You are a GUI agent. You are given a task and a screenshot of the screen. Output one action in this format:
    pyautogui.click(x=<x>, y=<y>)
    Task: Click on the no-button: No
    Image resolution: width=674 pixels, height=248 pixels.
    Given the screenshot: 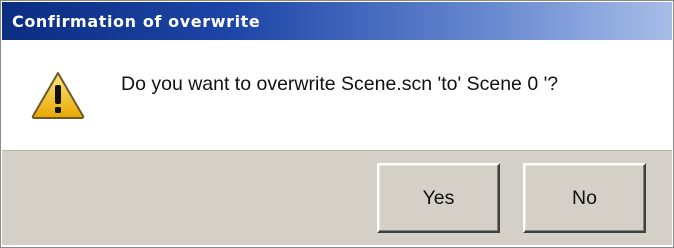 What is the action you would take?
    pyautogui.click(x=584, y=198)
    